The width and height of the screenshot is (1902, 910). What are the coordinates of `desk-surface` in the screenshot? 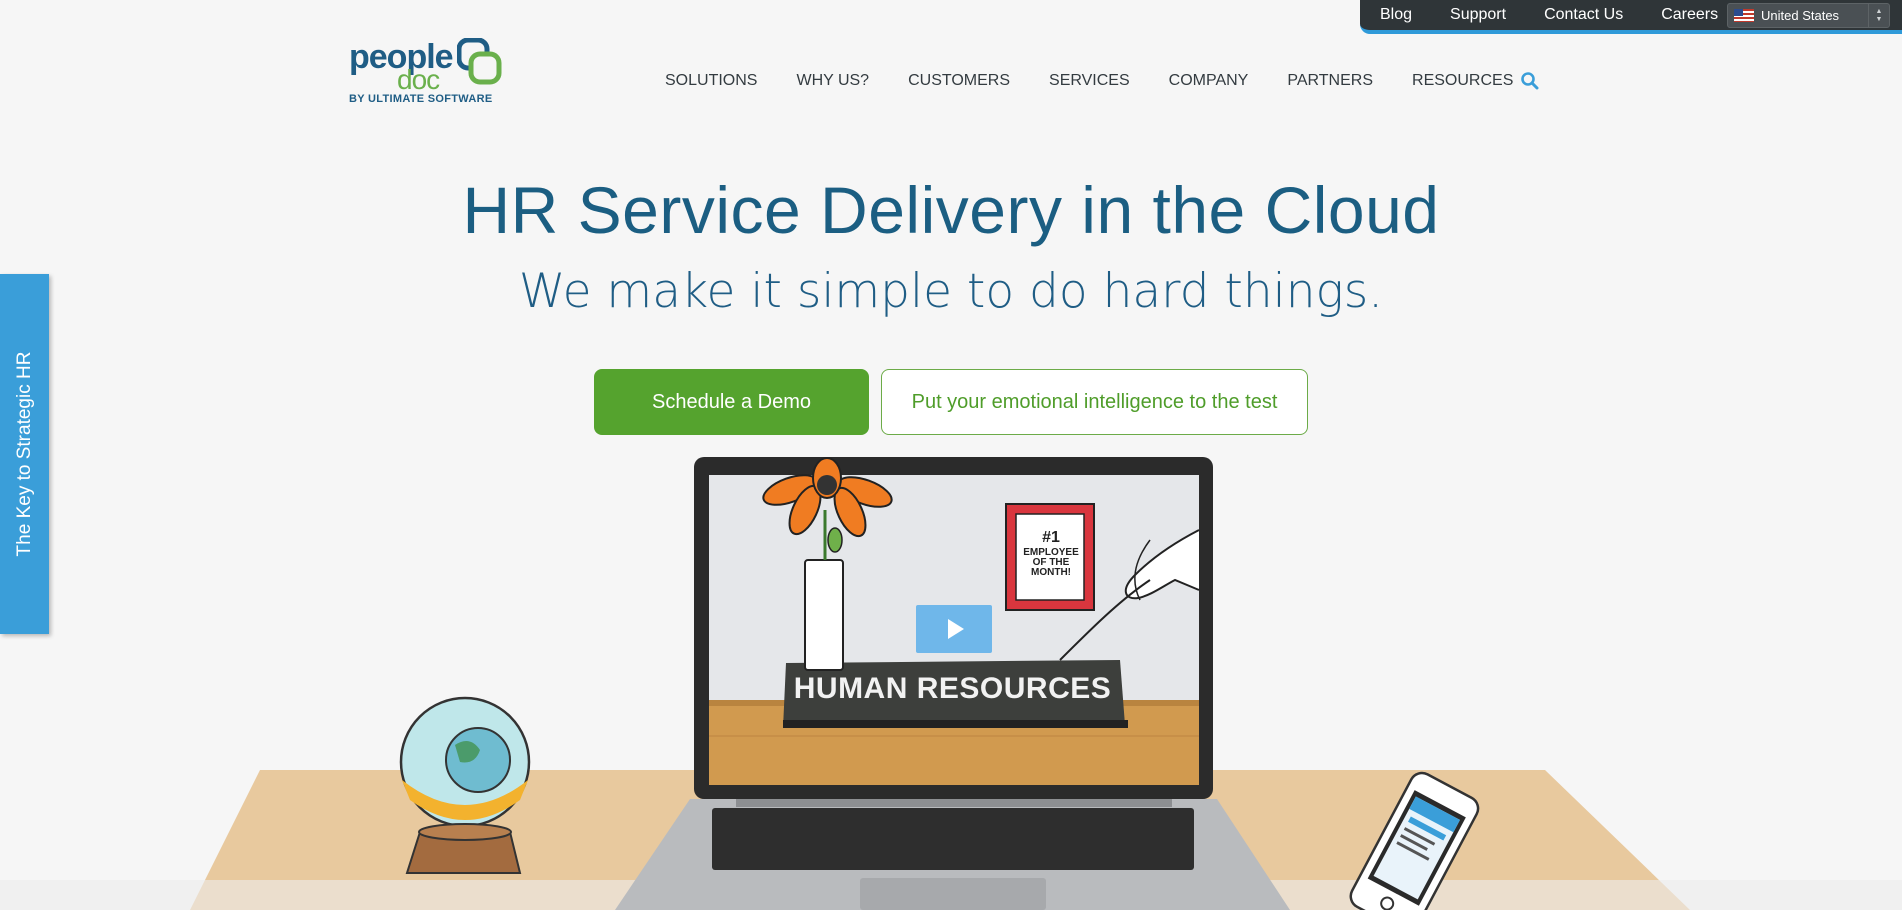 It's located at (940, 840).